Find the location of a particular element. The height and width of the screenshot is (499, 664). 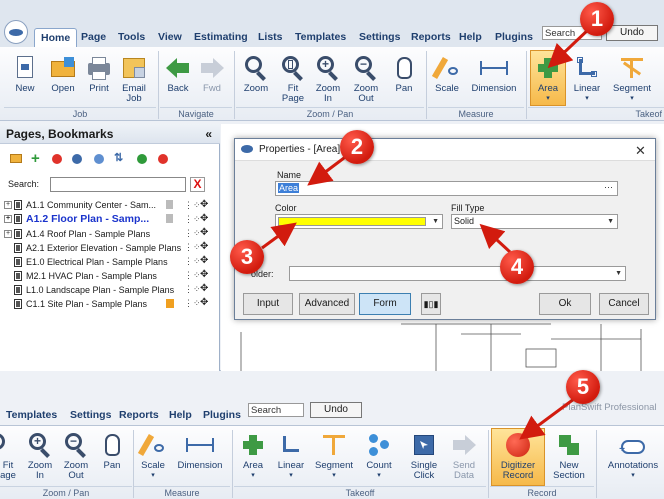

callout-1: 1 is located at coordinates (597, 19).